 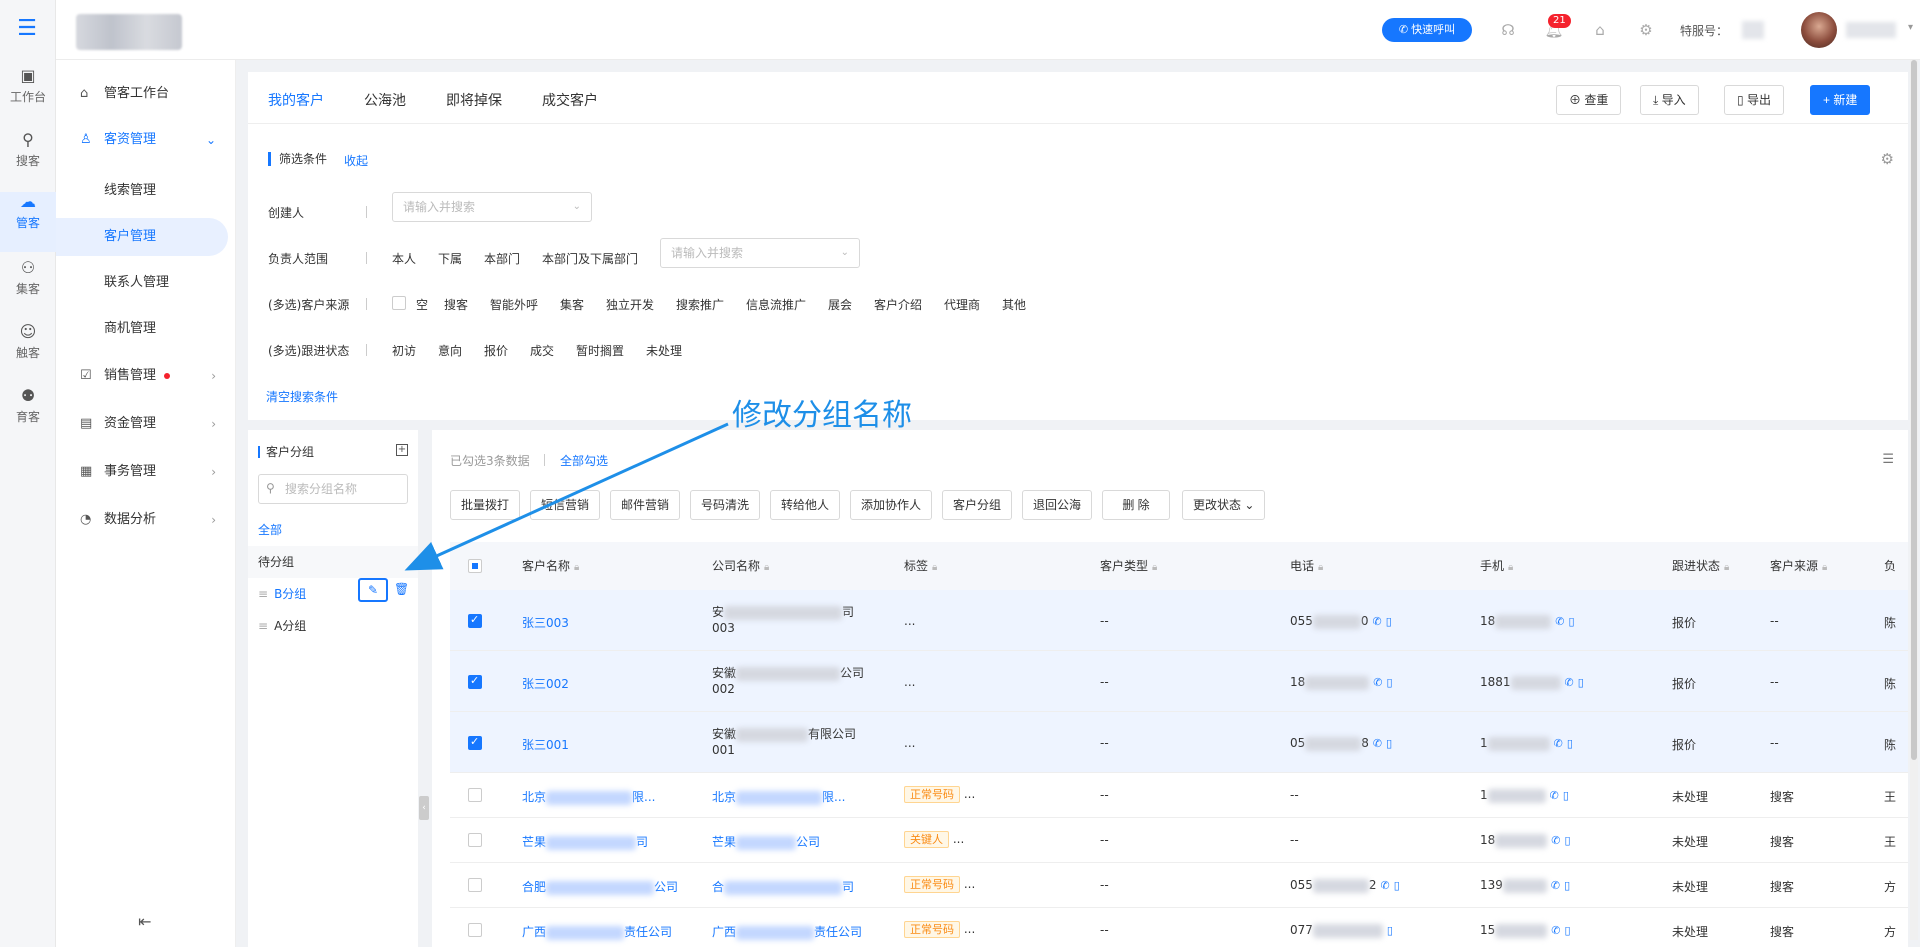 What do you see at coordinates (1508, 30) in the screenshot?
I see `headset-icon: ☊` at bounding box center [1508, 30].